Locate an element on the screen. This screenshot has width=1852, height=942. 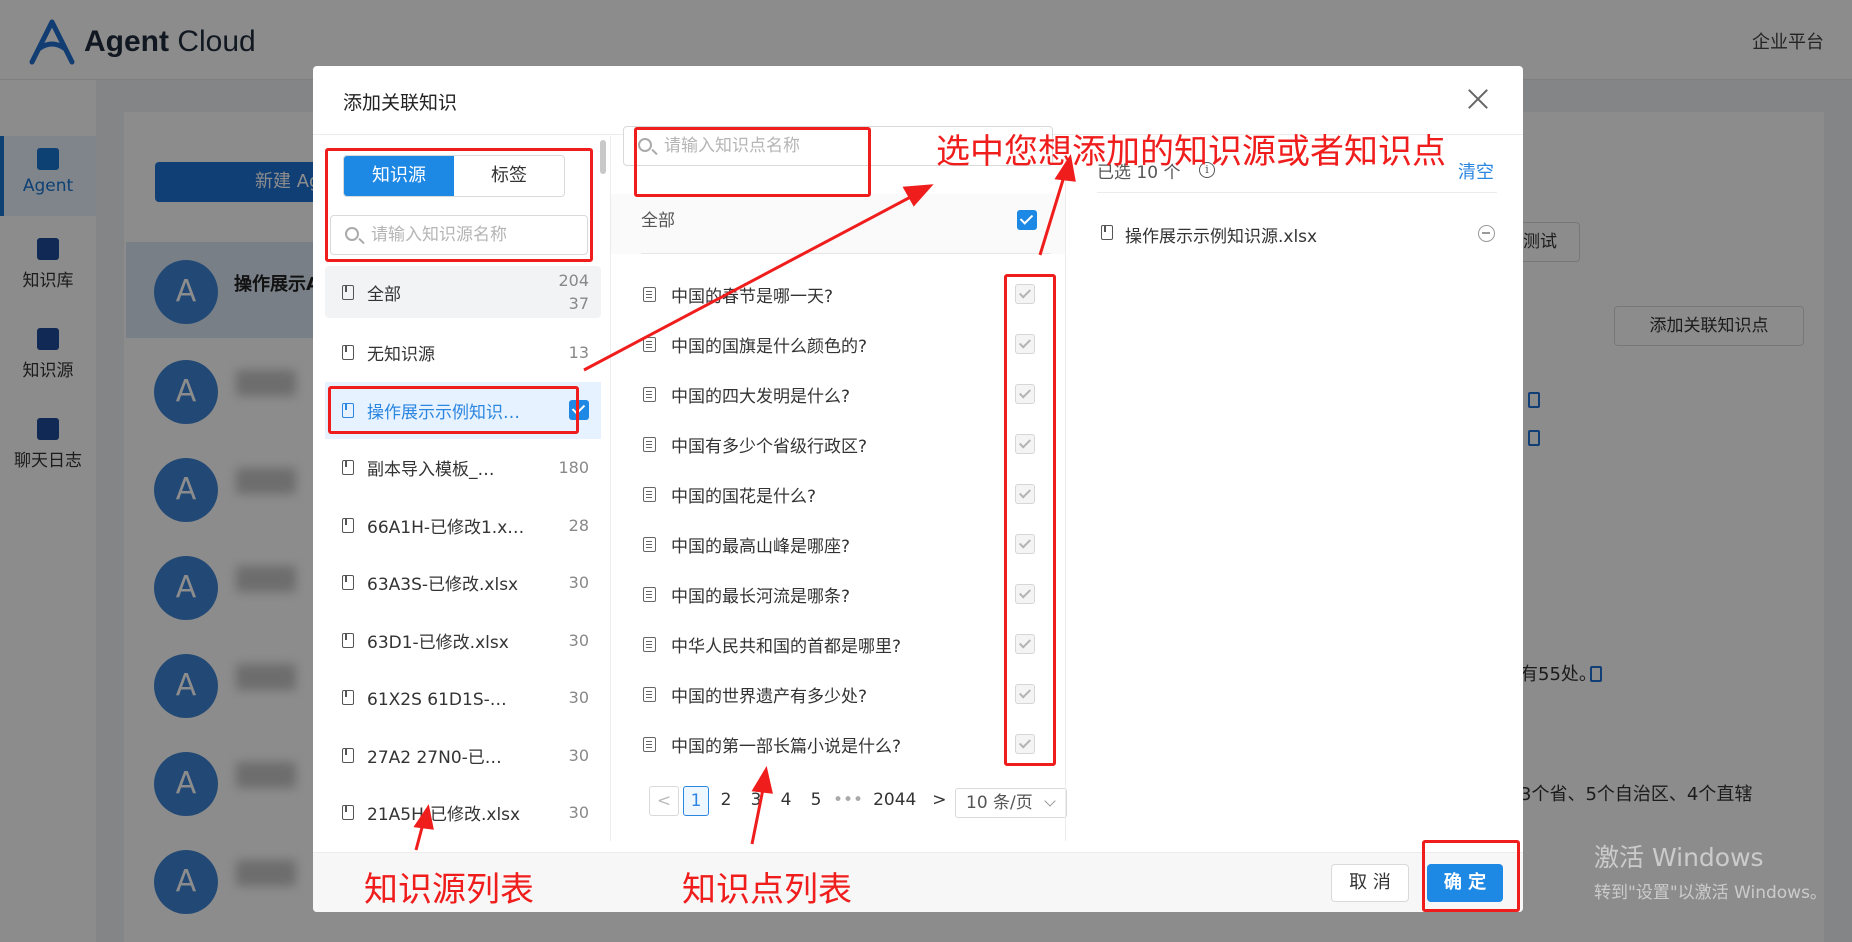
scrollbar-thumb is located at coordinates (603, 157).